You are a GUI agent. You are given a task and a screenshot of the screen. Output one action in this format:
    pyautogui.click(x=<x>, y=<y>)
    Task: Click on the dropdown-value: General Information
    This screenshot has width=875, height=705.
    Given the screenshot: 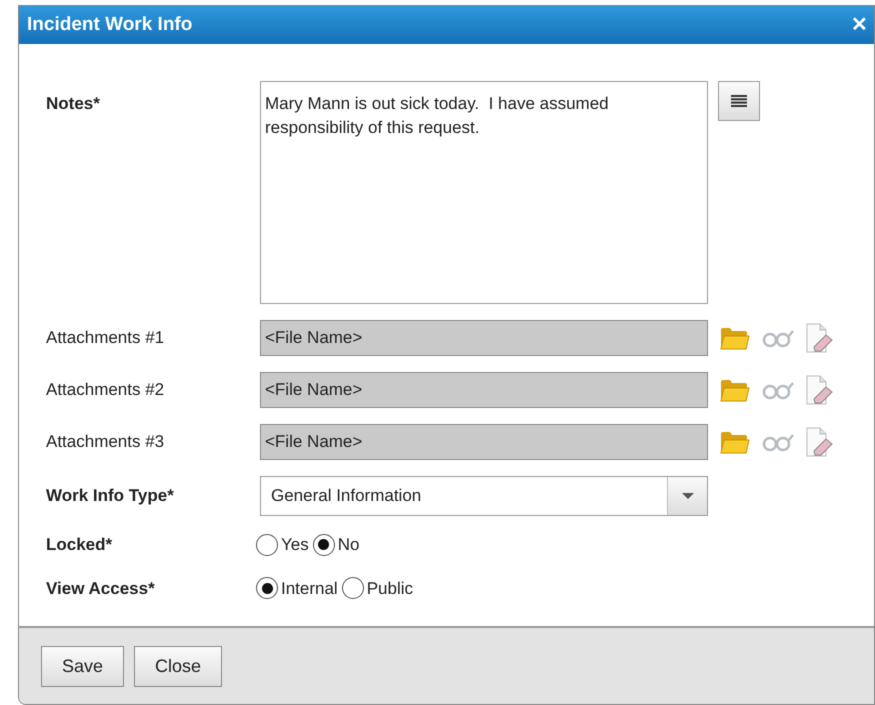 What is the action you would take?
    pyautogui.click(x=346, y=496)
    